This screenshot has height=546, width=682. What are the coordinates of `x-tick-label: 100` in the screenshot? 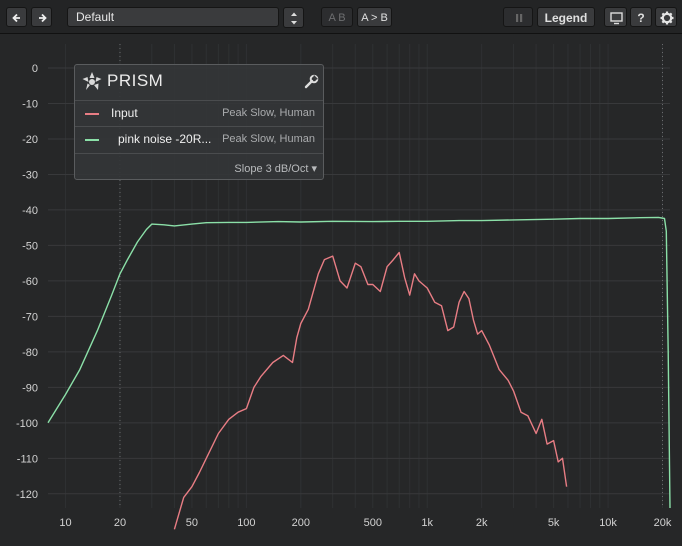 It's located at (246, 523).